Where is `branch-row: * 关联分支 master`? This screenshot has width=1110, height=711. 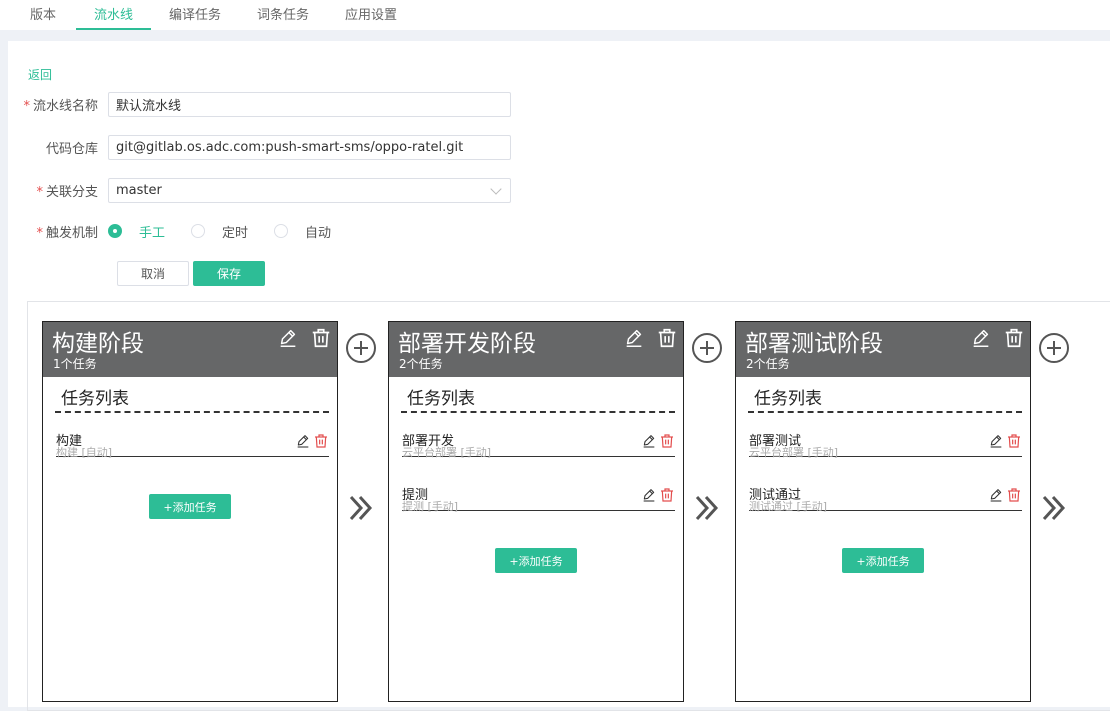
branch-row: * 关联分支 master is located at coordinates (259, 190).